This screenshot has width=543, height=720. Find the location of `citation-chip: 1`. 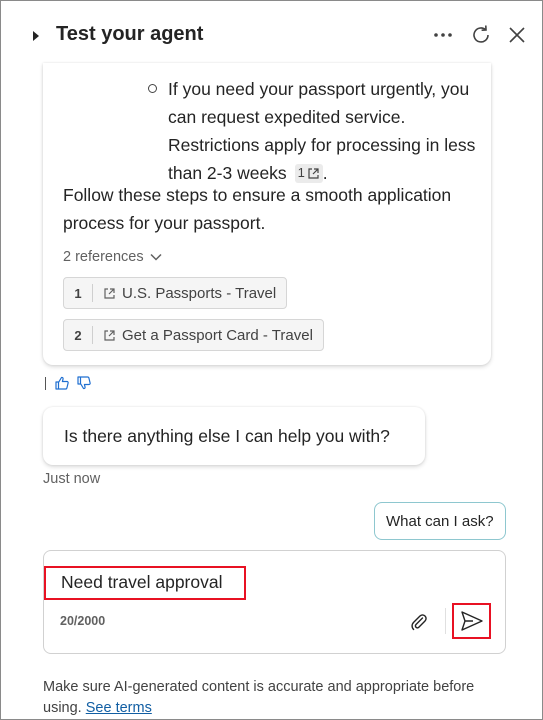

citation-chip: 1 is located at coordinates (308, 173).